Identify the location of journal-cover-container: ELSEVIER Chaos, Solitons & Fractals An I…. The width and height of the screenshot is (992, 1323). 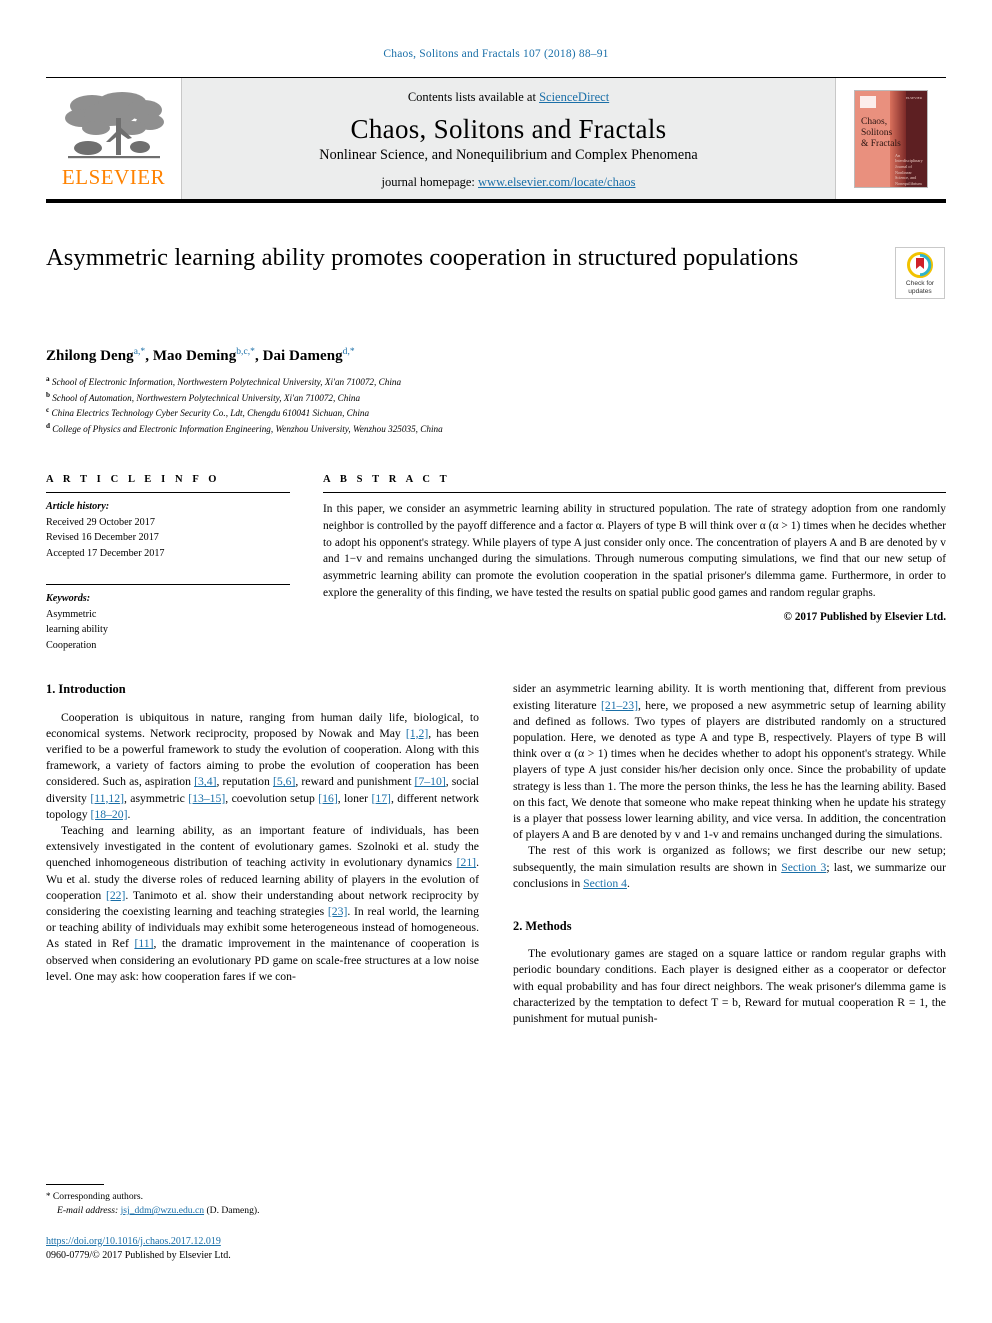
(891, 138).